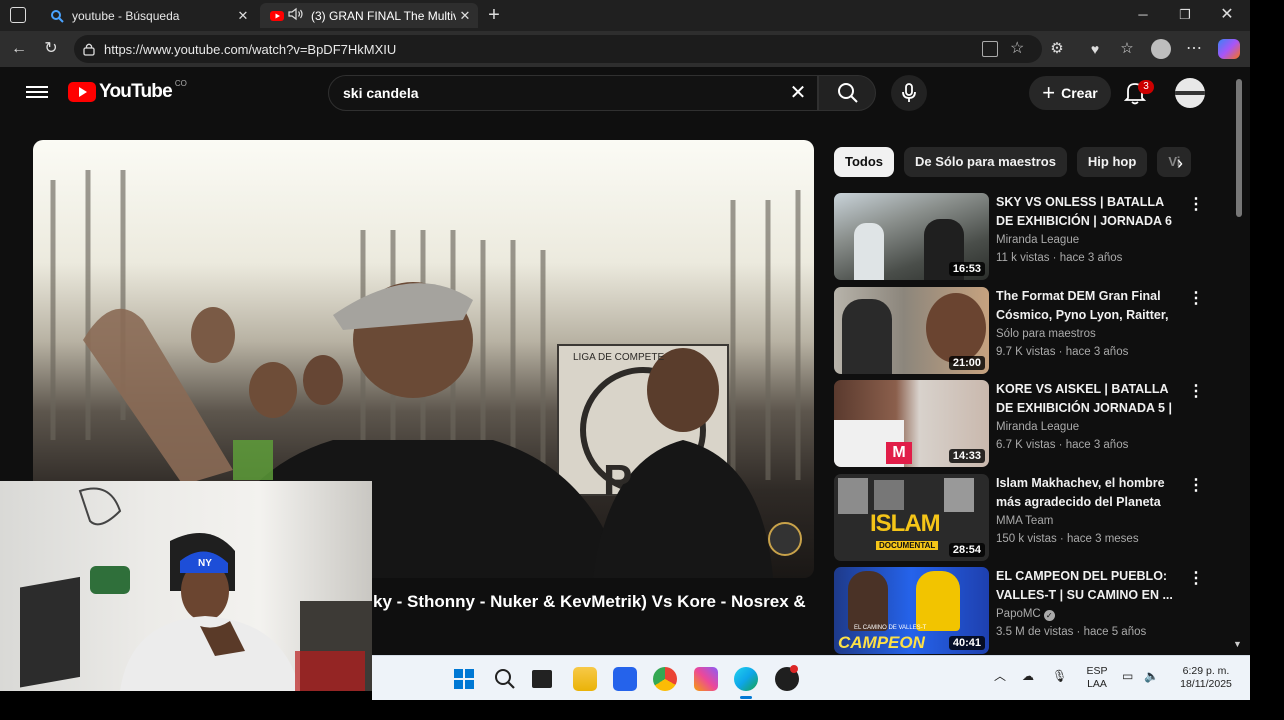  I want to click on upload-age: hace 3 años, so click(1091, 258).